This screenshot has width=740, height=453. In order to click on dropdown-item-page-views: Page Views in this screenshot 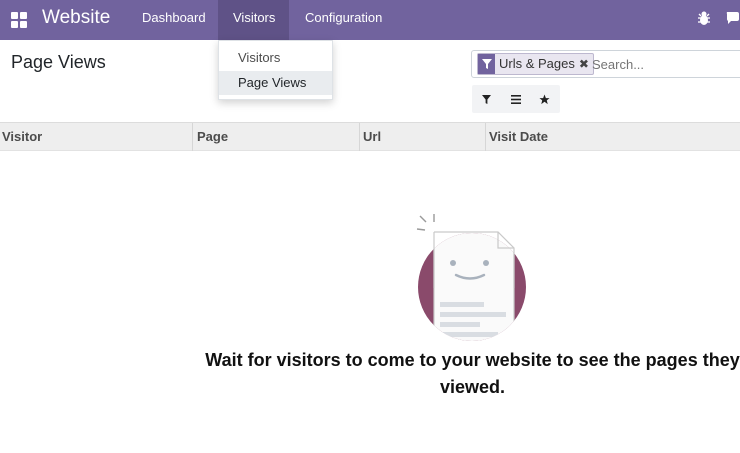, I will do `click(275, 83)`.